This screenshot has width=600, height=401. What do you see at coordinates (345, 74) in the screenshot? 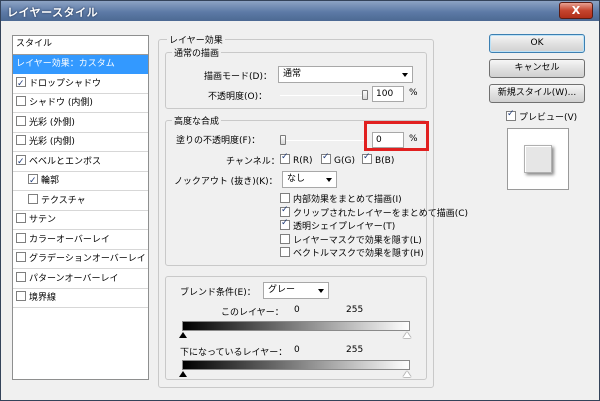
I see `blend-mode-dropdown: 通常` at bounding box center [345, 74].